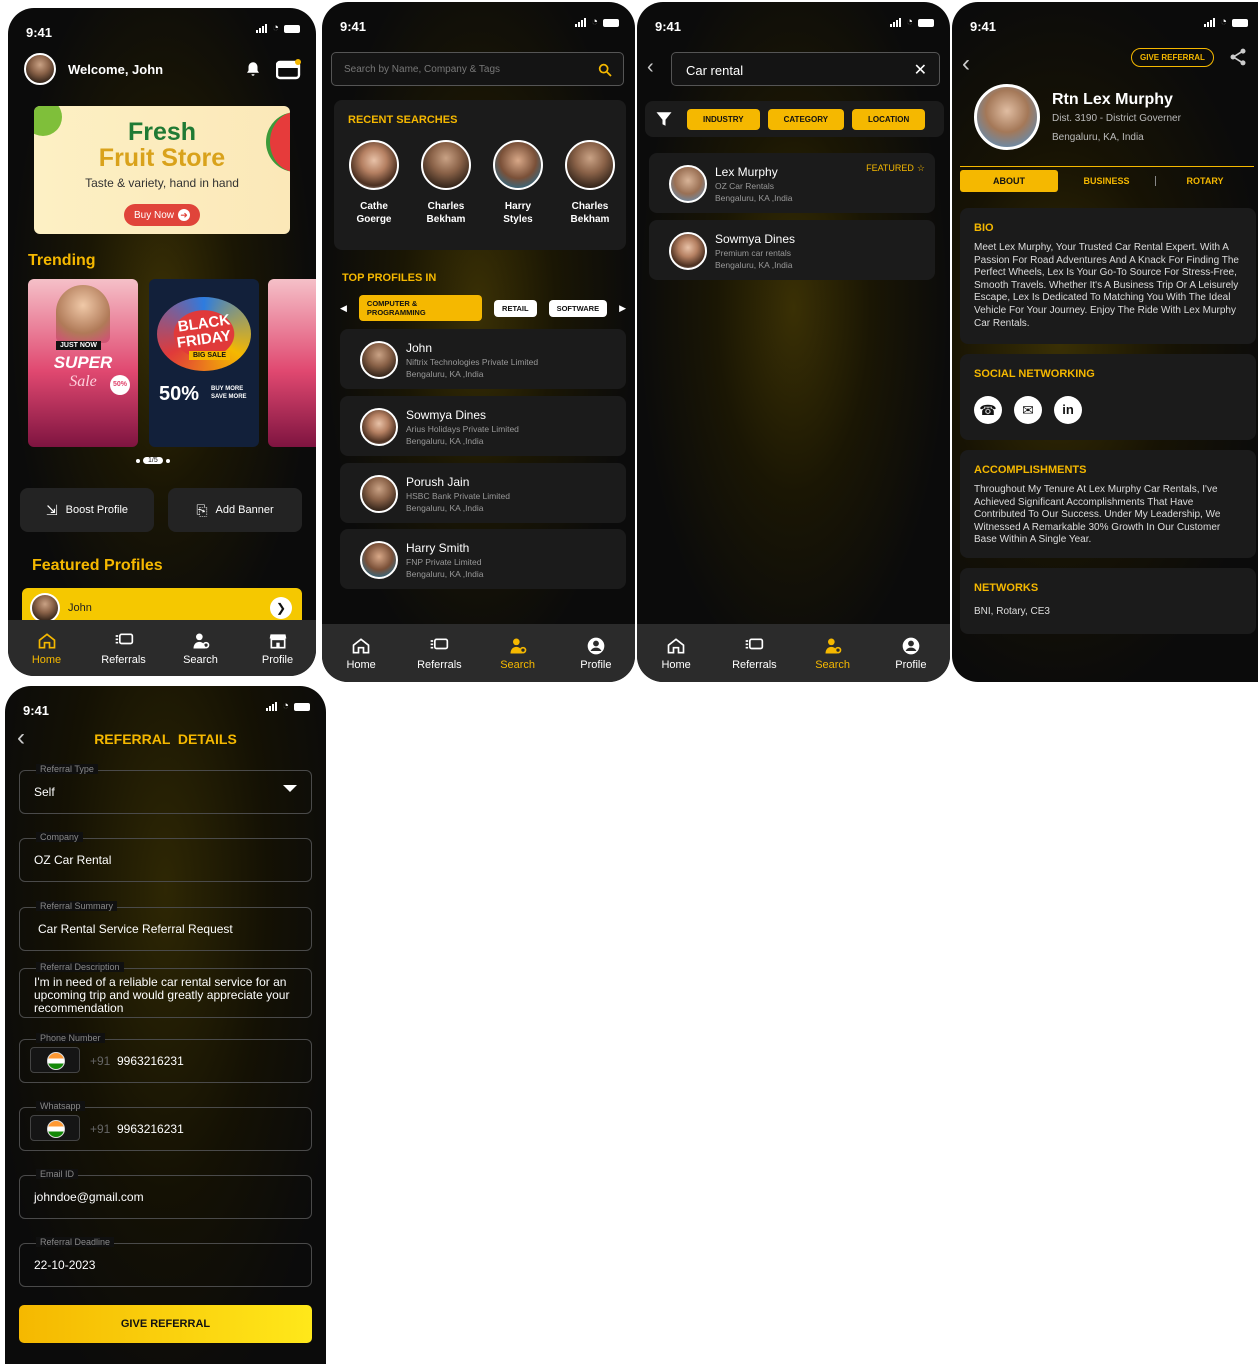  What do you see at coordinates (596, 664) in the screenshot?
I see `nav-profile-label: Profile` at bounding box center [596, 664].